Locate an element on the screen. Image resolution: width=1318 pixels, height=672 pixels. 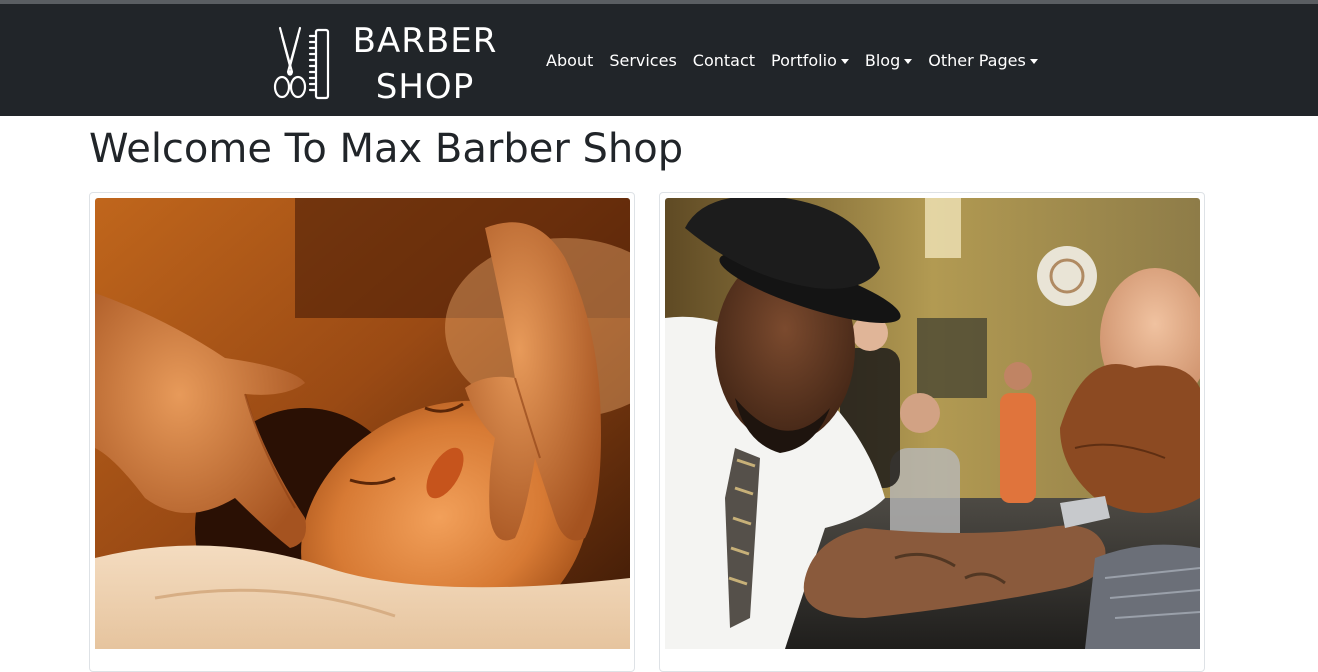
nav-link-label: Services is located at coordinates (643, 60).